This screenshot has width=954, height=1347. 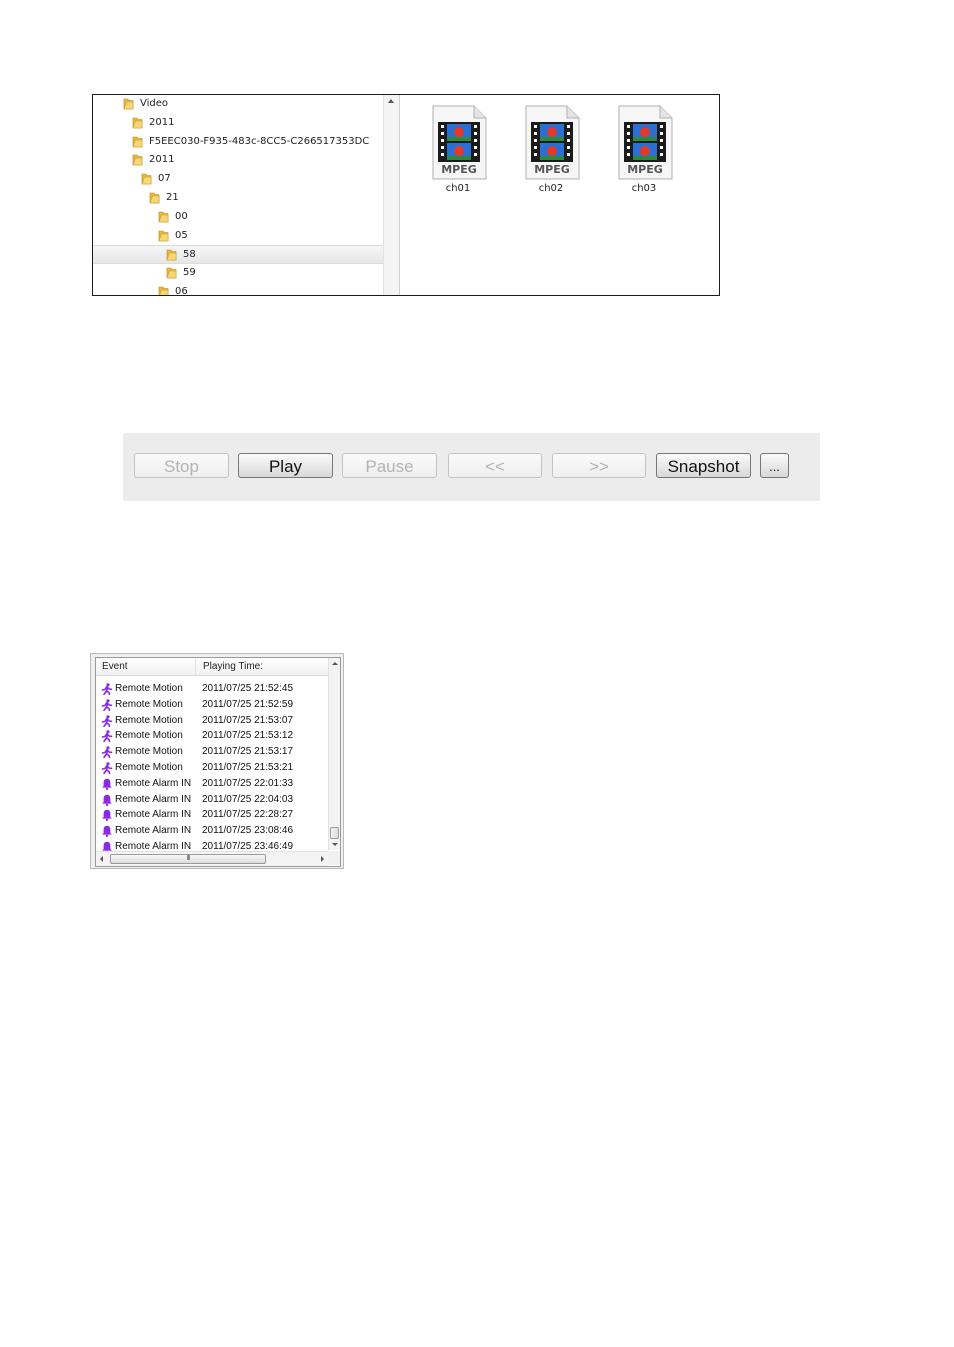 What do you see at coordinates (335, 844) in the screenshot?
I see `scroll-down-arrow-icon` at bounding box center [335, 844].